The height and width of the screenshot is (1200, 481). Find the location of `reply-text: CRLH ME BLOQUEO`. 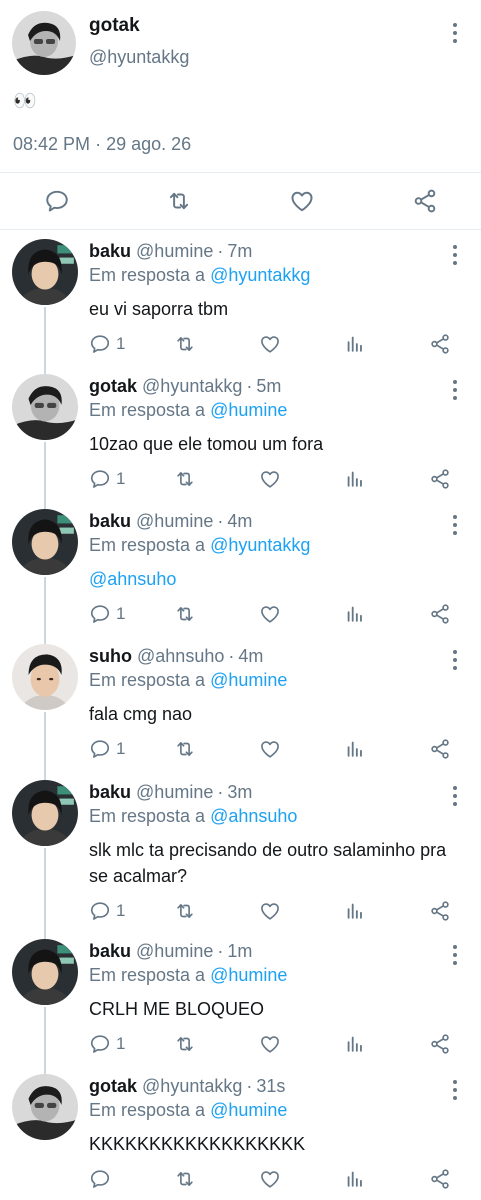

reply-text: CRLH ME BLOQUEO is located at coordinates (177, 1009).